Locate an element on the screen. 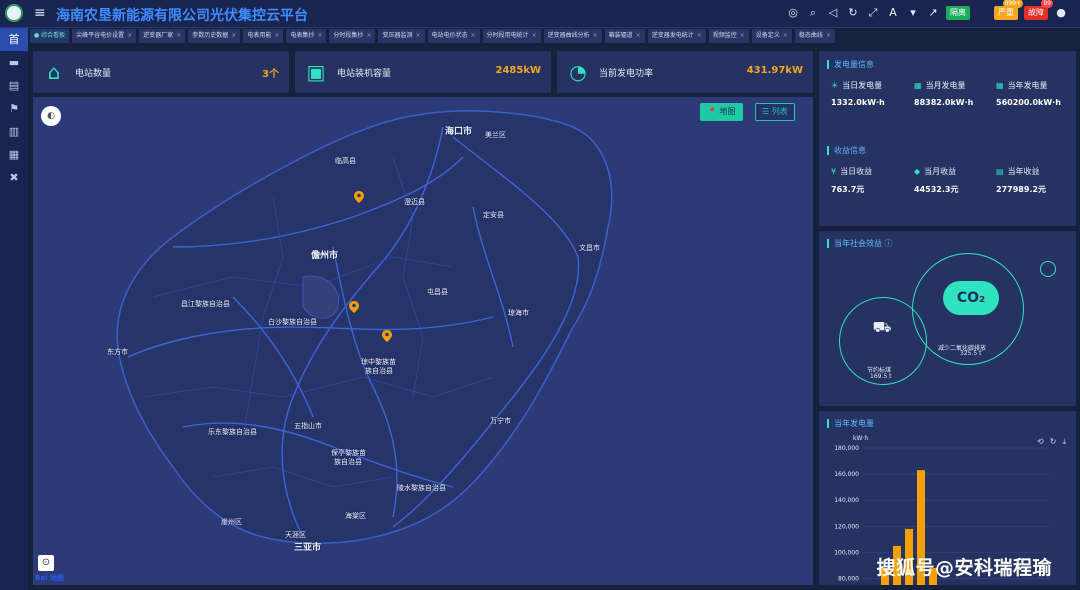  tab-5: 电表集抄 × is located at coordinates (306, 36).